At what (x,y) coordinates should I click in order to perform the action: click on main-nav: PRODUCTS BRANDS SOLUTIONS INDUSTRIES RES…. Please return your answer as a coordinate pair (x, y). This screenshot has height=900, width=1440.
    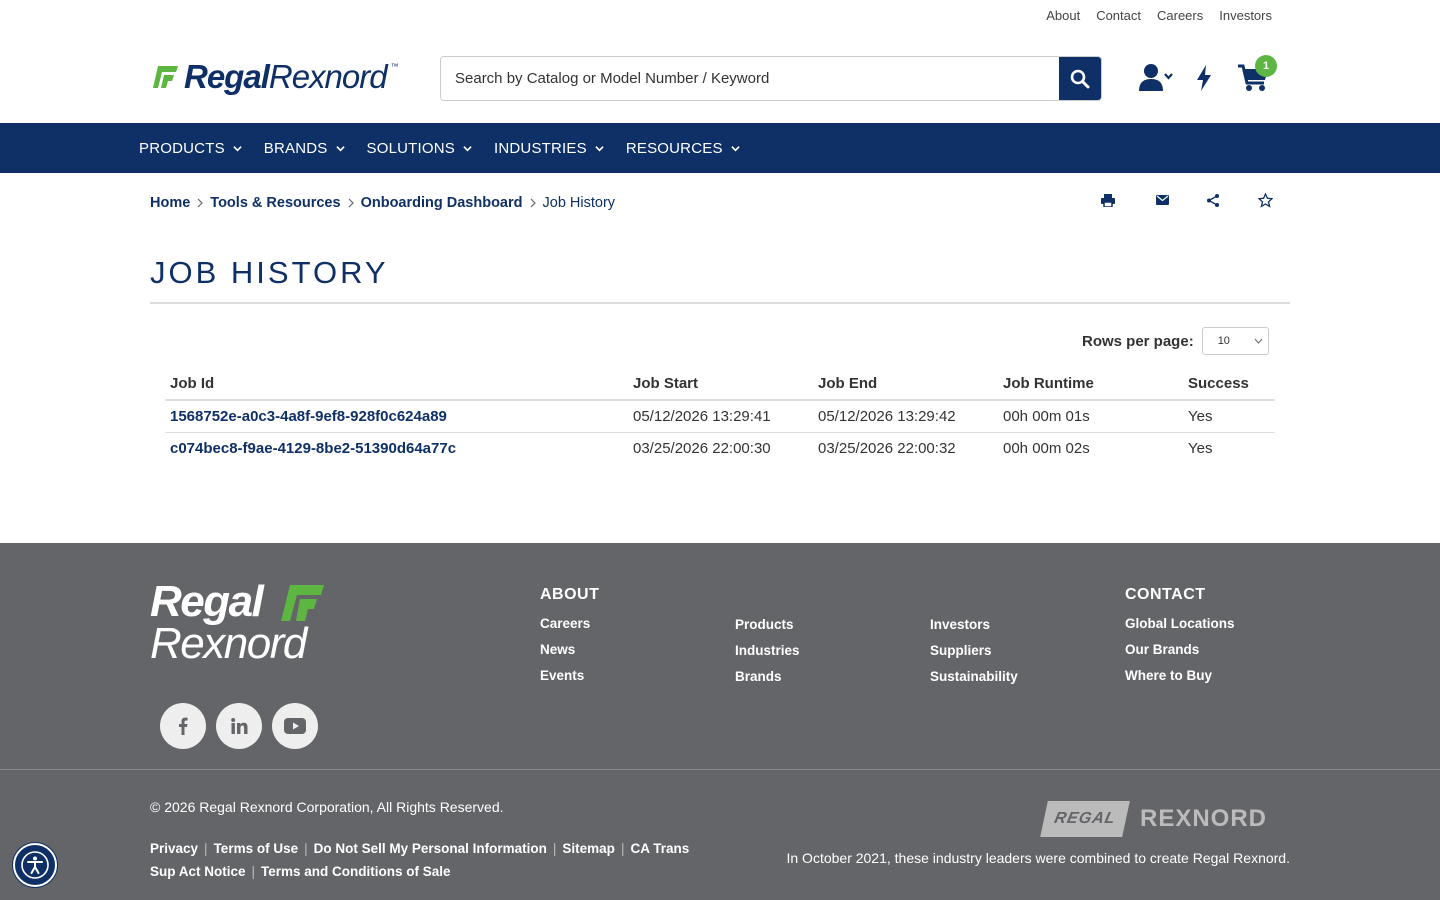
    Looking at the image, I should click on (720, 148).